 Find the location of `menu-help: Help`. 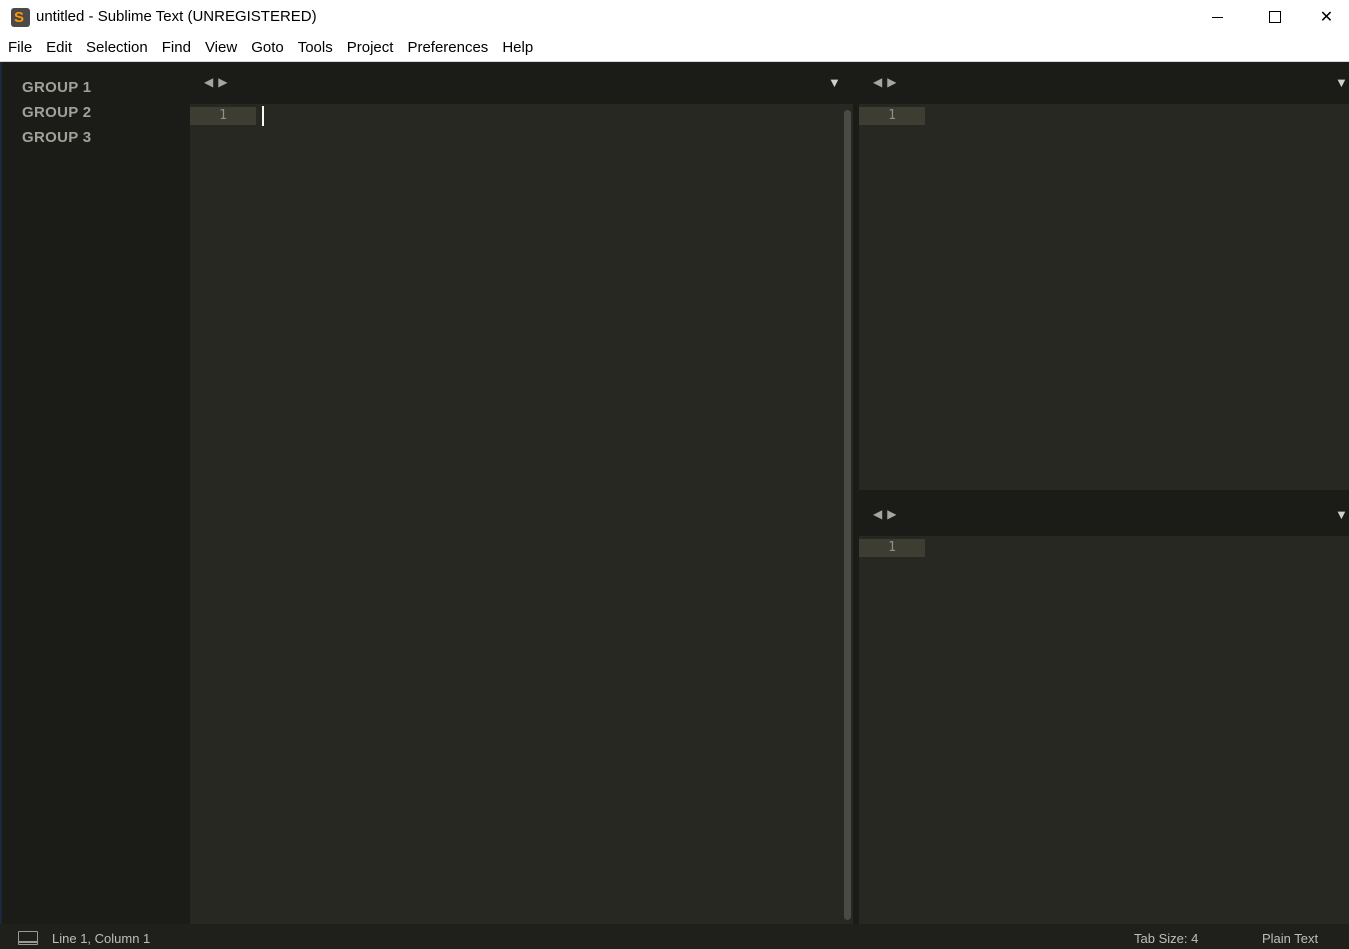

menu-help: Help is located at coordinates (517, 47).